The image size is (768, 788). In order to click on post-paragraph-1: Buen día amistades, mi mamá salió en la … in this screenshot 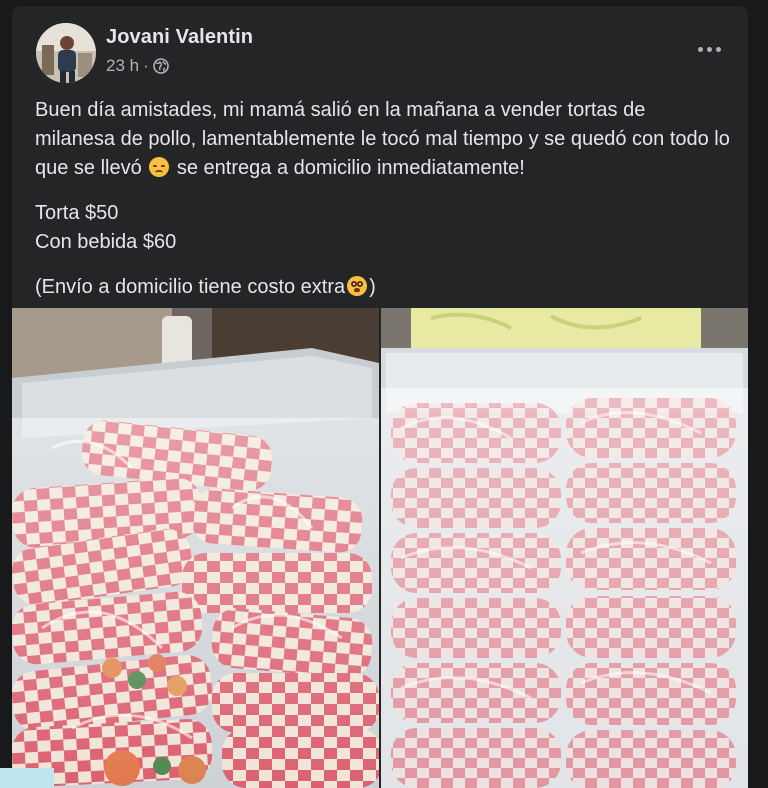, I will do `click(382, 139)`.